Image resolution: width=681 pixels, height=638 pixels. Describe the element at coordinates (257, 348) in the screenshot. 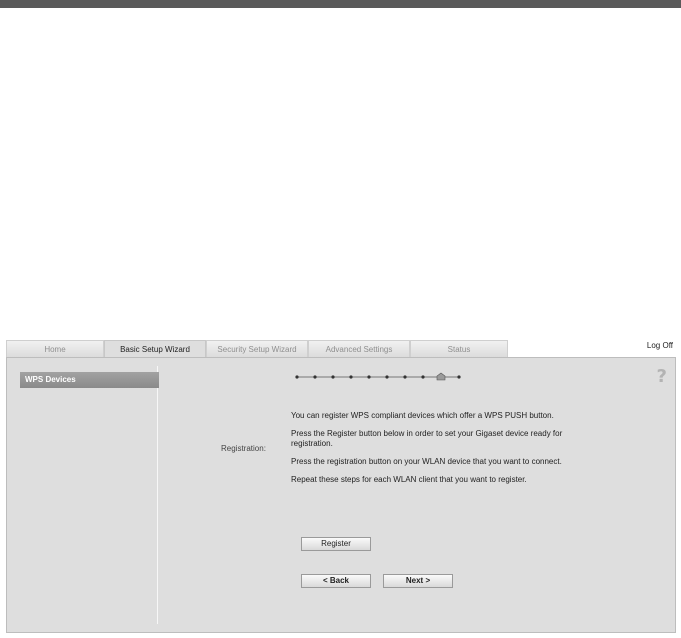

I see `tab-security-setup-wizard: Security Setup Wizard` at that location.